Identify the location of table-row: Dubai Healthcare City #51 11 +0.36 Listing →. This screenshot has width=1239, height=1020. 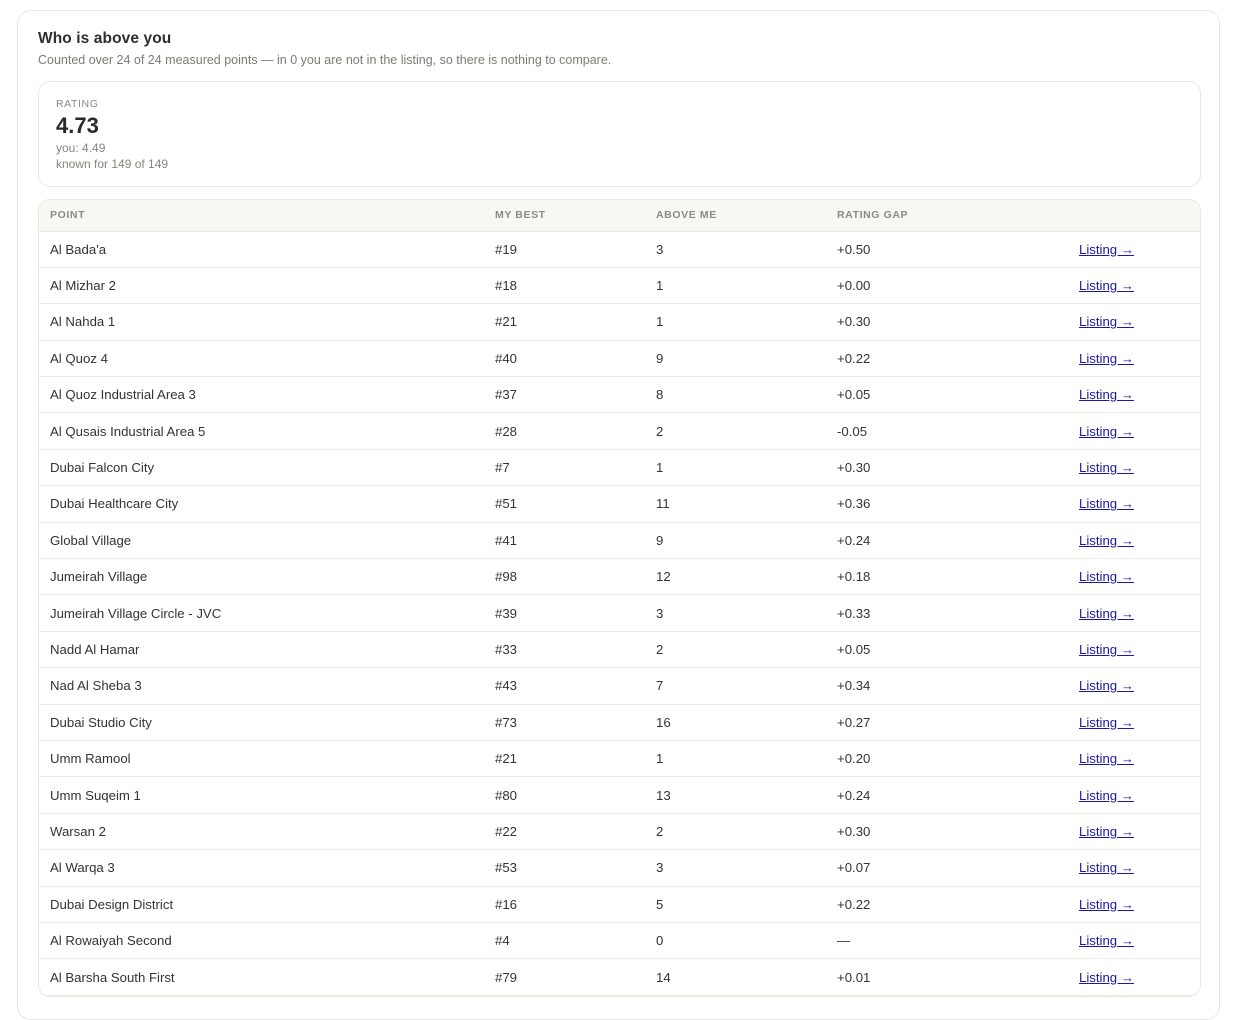
(619, 504).